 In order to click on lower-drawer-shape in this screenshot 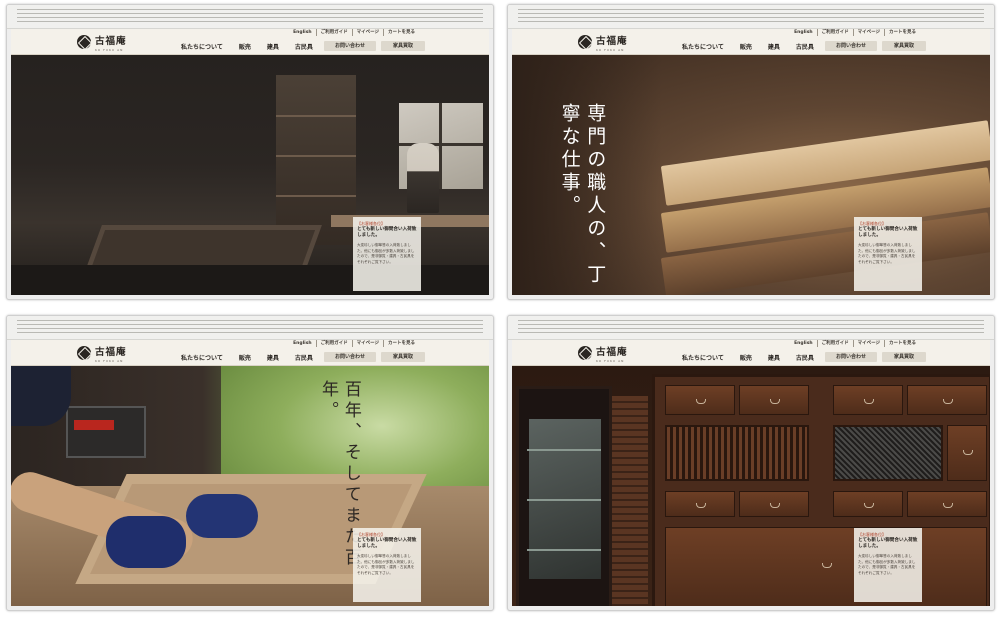, I will do `click(826, 566)`.